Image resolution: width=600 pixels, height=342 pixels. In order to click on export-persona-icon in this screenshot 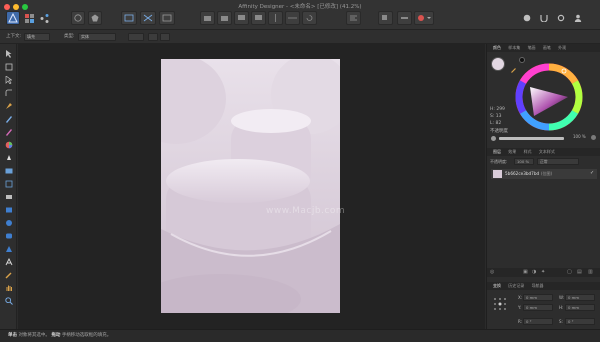, I will do `click(44, 18)`.